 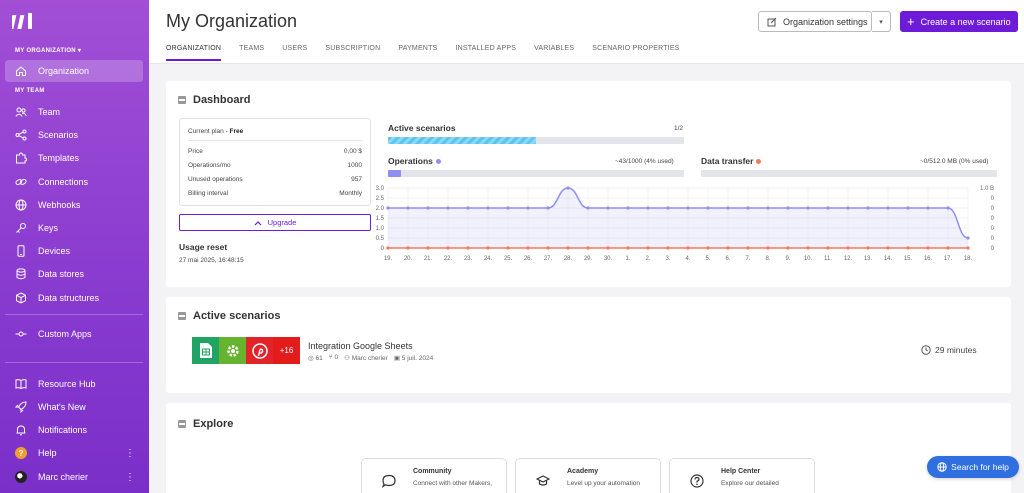 I want to click on tab-scenario-properties: SCENARIO PROPERTIES, so click(x=635, y=53).